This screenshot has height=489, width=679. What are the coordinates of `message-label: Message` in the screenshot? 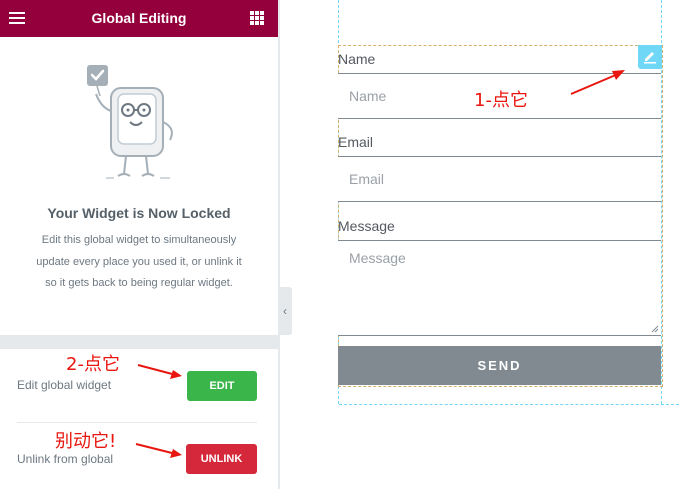 It's located at (366, 226).